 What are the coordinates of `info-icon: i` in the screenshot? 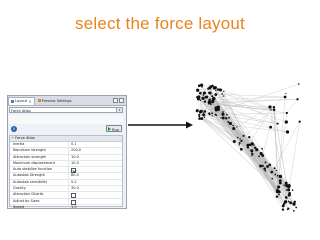 It's located at (14, 129).